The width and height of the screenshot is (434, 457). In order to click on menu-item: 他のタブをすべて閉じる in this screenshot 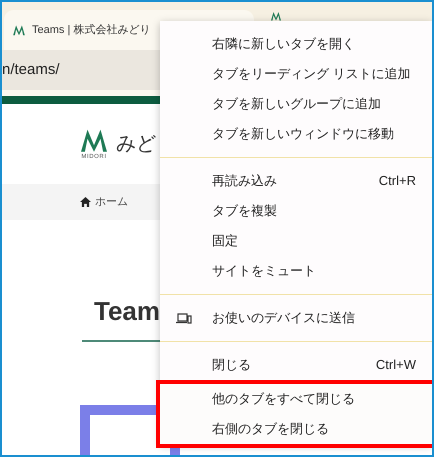, I will do `click(296, 399)`.